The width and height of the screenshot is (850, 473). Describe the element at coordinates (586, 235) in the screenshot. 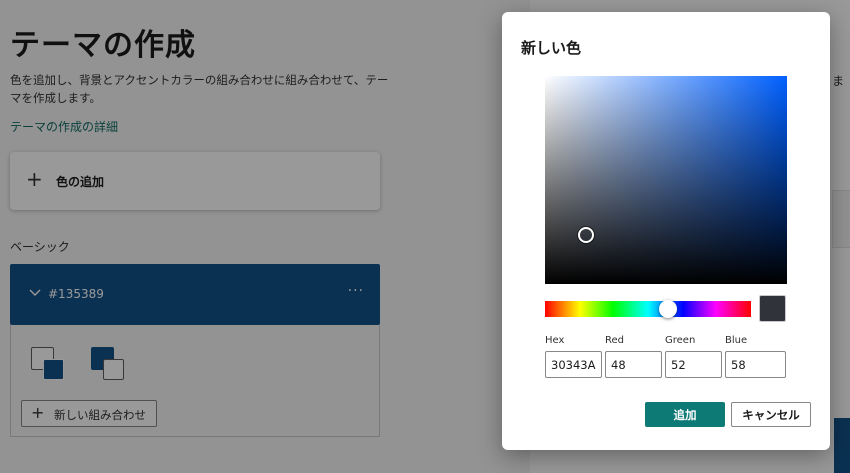

I see `color-picker-thumb` at that location.